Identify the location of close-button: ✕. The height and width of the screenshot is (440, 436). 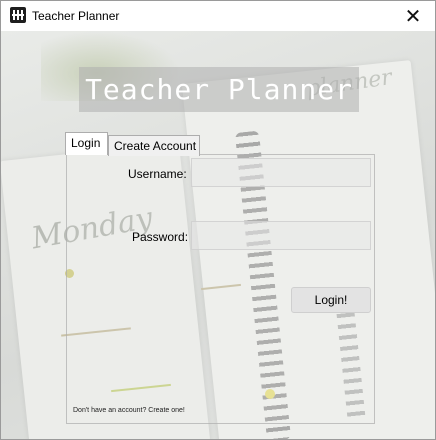
(413, 16).